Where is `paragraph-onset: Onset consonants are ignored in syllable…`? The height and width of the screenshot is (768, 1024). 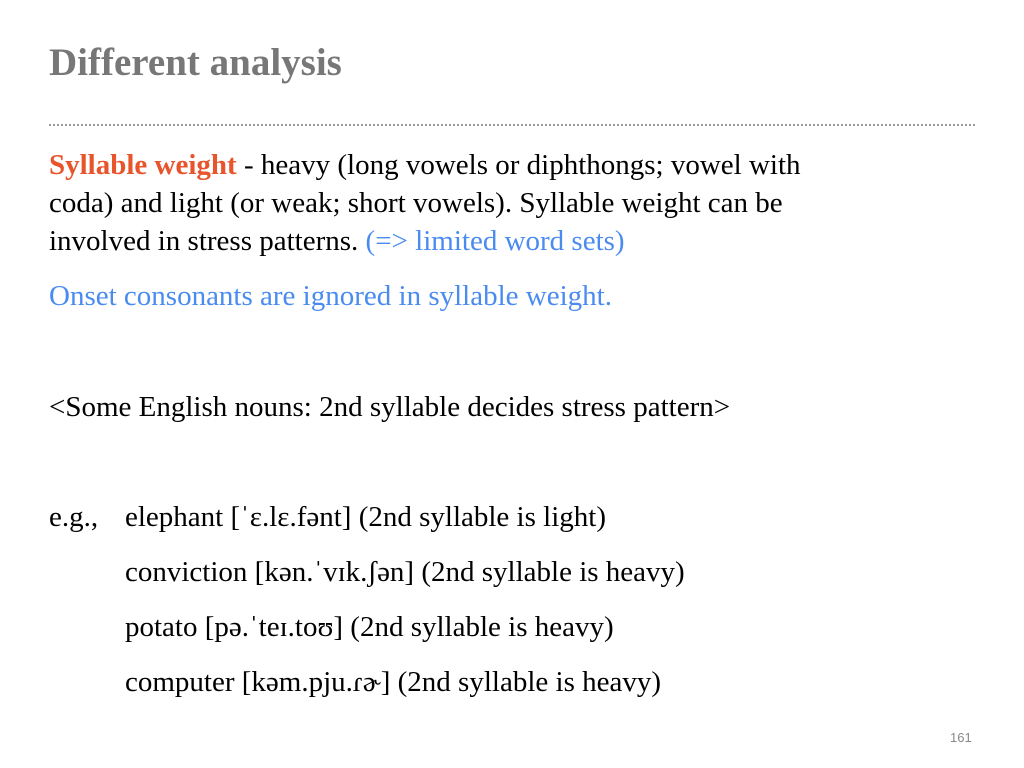
paragraph-onset: Onset consonants are ignored in syllable… is located at coordinates (330, 296).